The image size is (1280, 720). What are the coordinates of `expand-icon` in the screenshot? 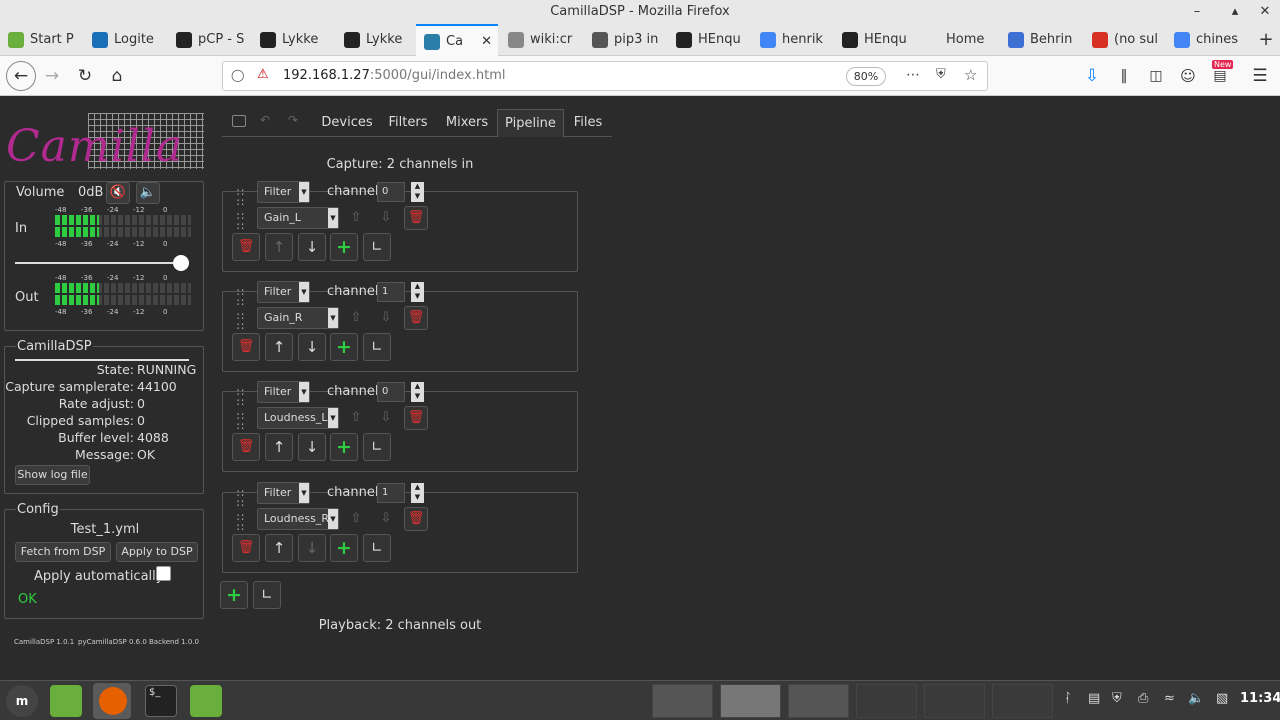 It's located at (239, 121).